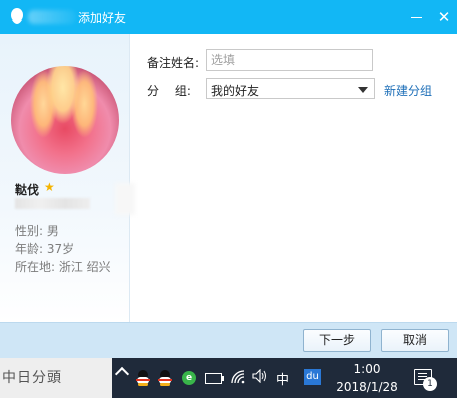 This screenshot has height=398, width=457. I want to click on location-info: 所在地: 浙江 绍兴, so click(63, 267).